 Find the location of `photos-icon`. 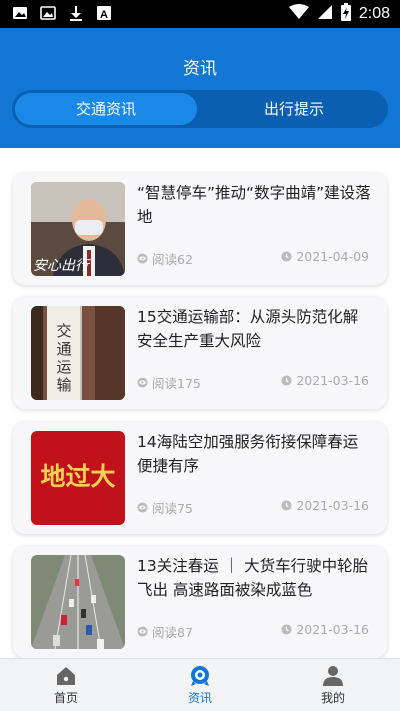

photos-icon is located at coordinates (20, 13).